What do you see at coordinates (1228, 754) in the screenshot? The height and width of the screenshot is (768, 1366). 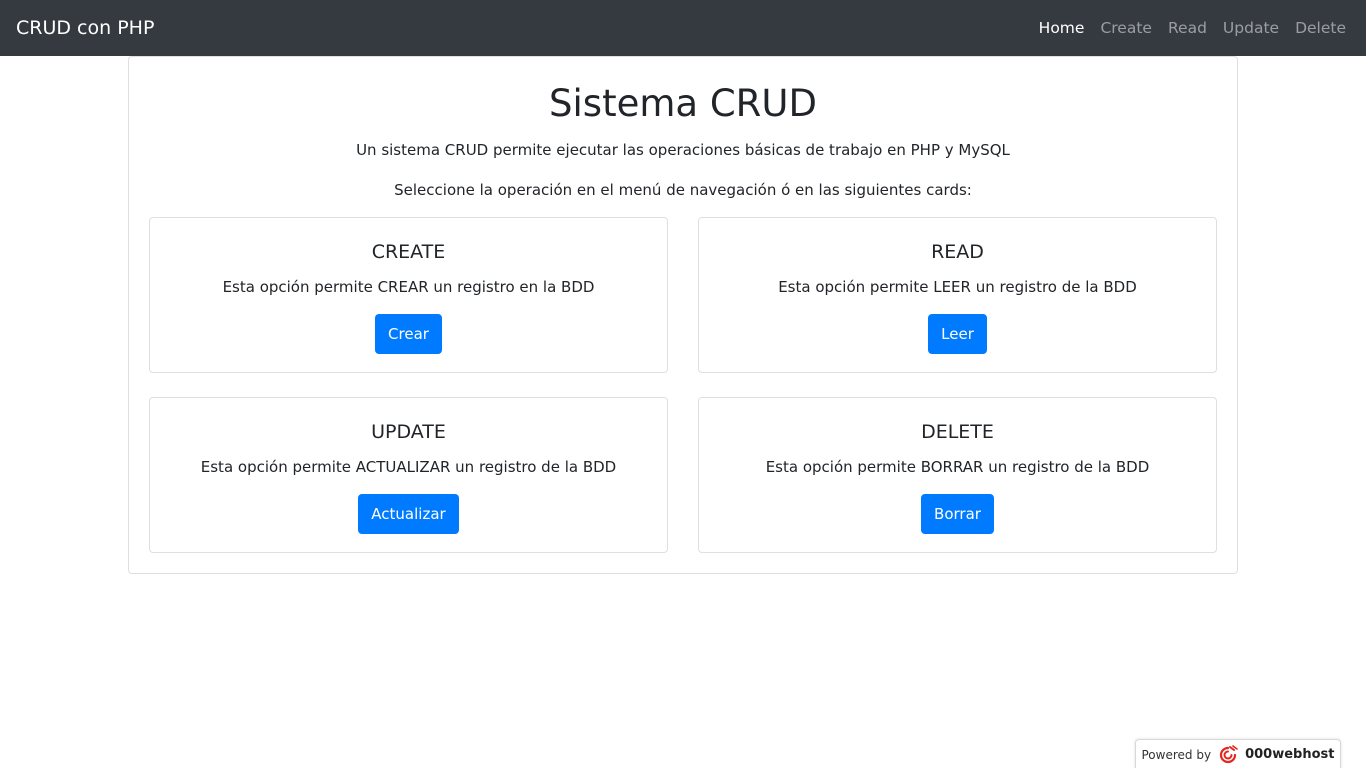 I see `000webhost-logo-icon` at bounding box center [1228, 754].